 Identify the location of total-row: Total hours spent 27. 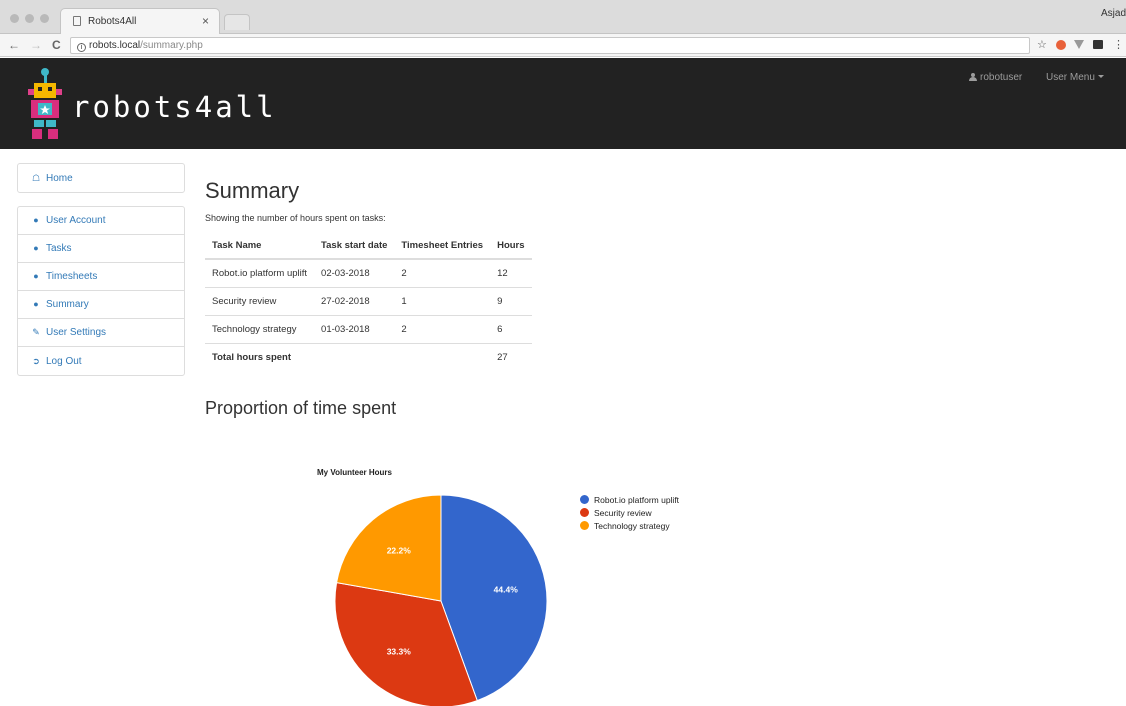
(368, 356).